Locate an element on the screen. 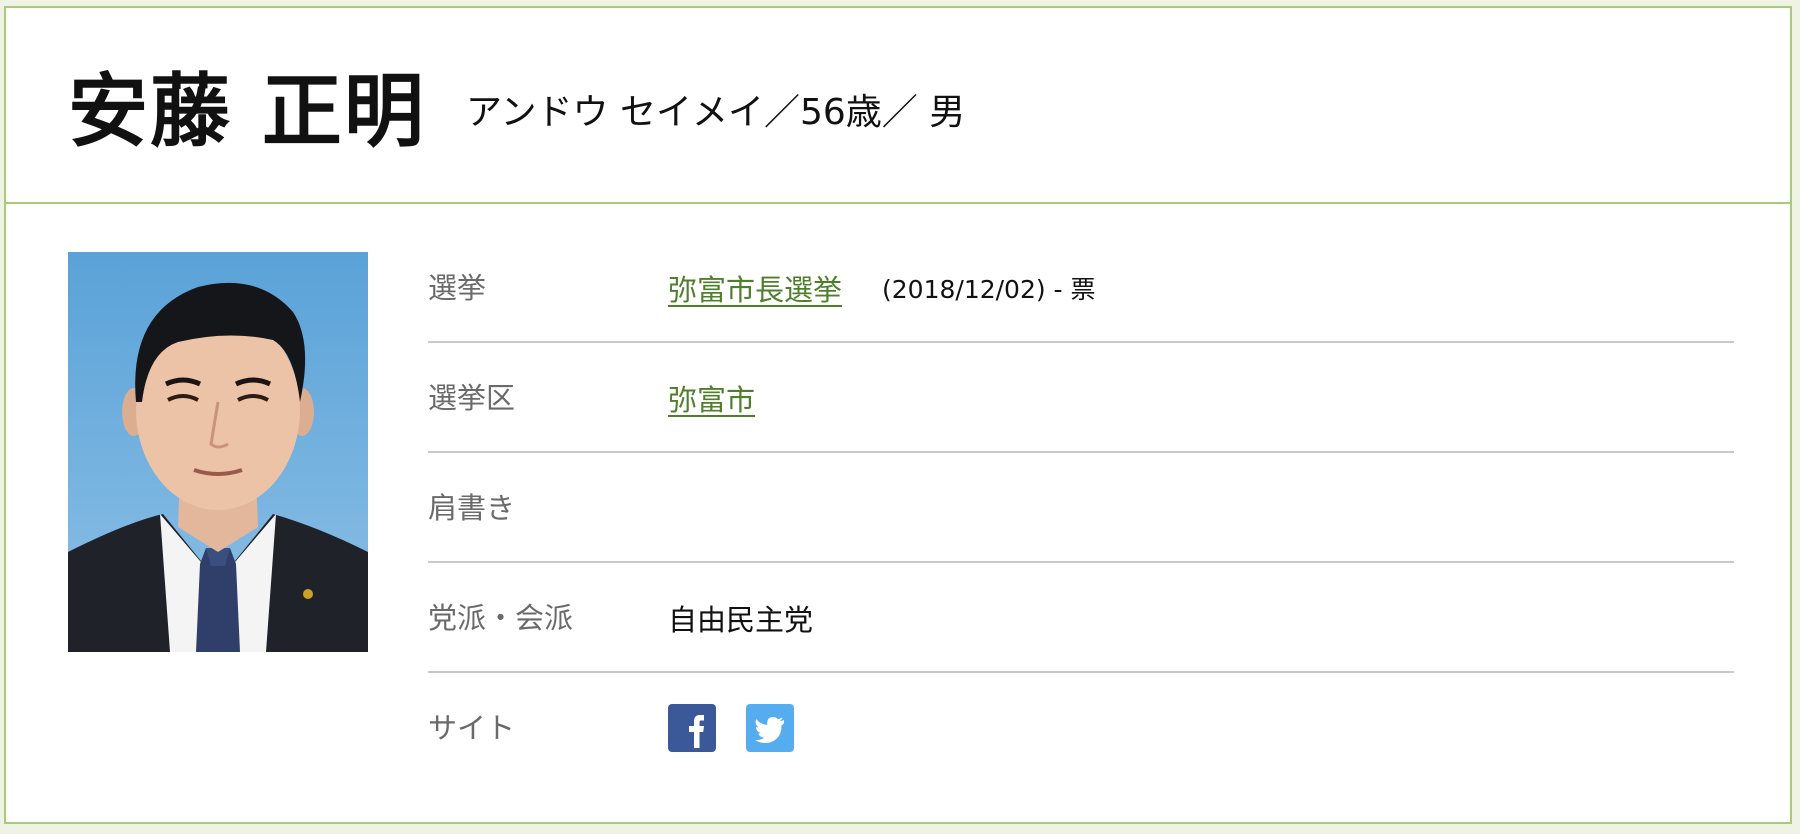 The width and height of the screenshot is (1800, 834). district-link: 弥富市 is located at coordinates (711, 398).